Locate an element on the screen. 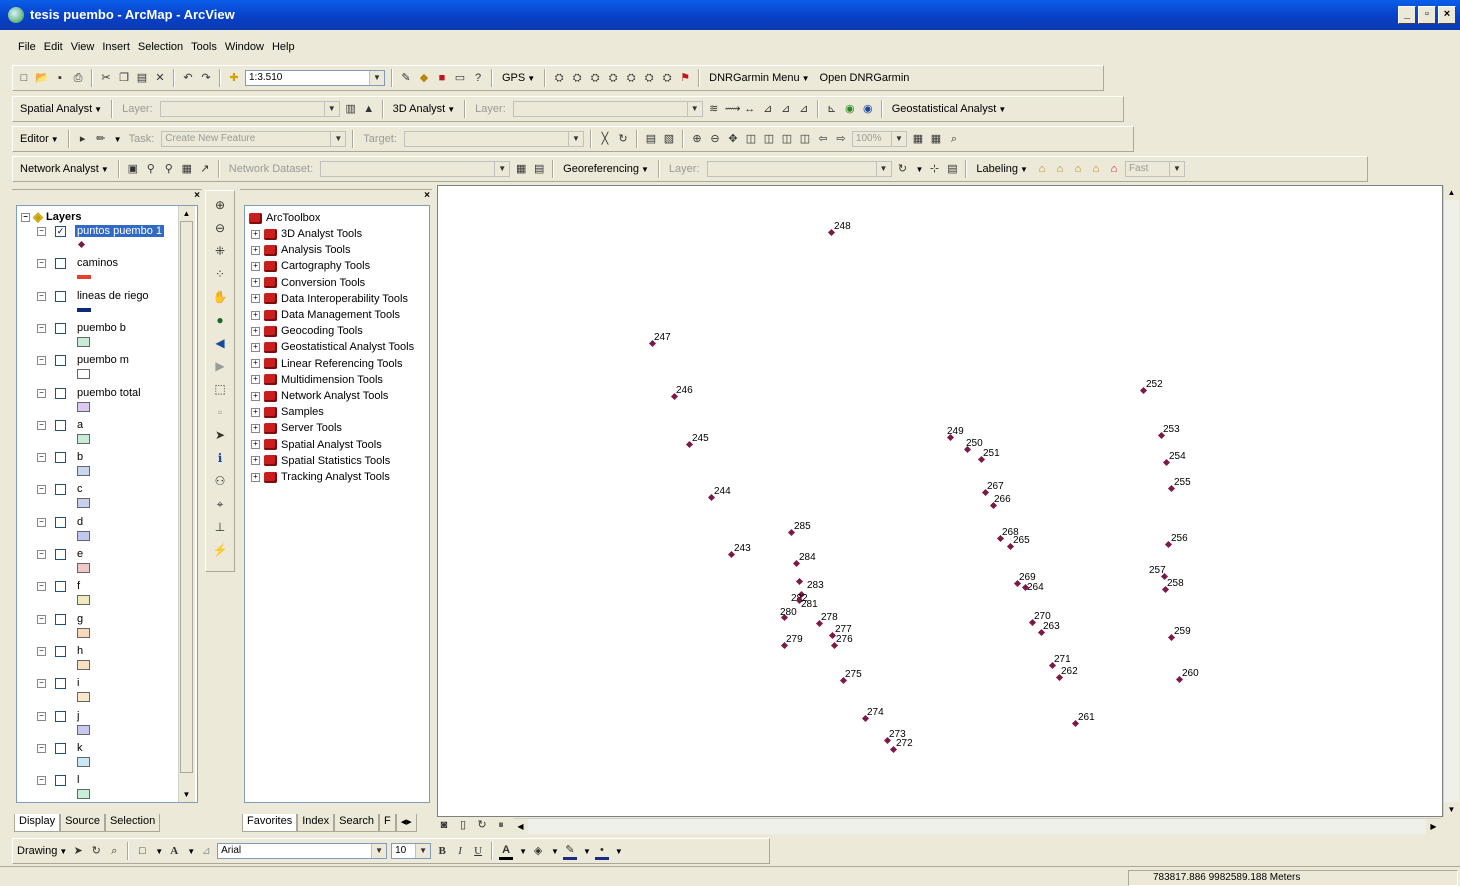 The width and height of the screenshot is (1460, 886). toolbox-item: + Analysis Tools is located at coordinates (301, 250).